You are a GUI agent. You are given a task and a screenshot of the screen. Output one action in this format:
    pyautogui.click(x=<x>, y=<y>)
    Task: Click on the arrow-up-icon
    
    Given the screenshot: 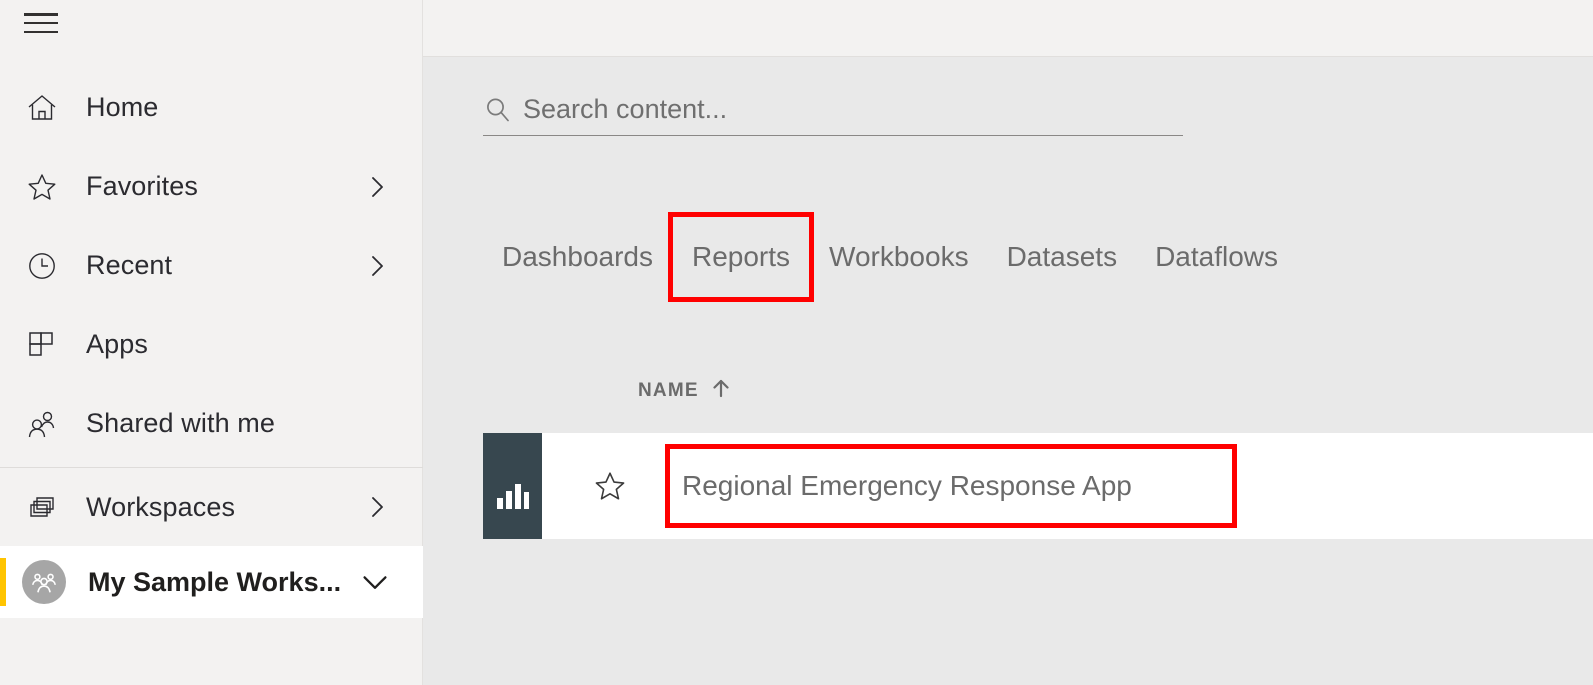 What is the action you would take?
    pyautogui.click(x=721, y=391)
    